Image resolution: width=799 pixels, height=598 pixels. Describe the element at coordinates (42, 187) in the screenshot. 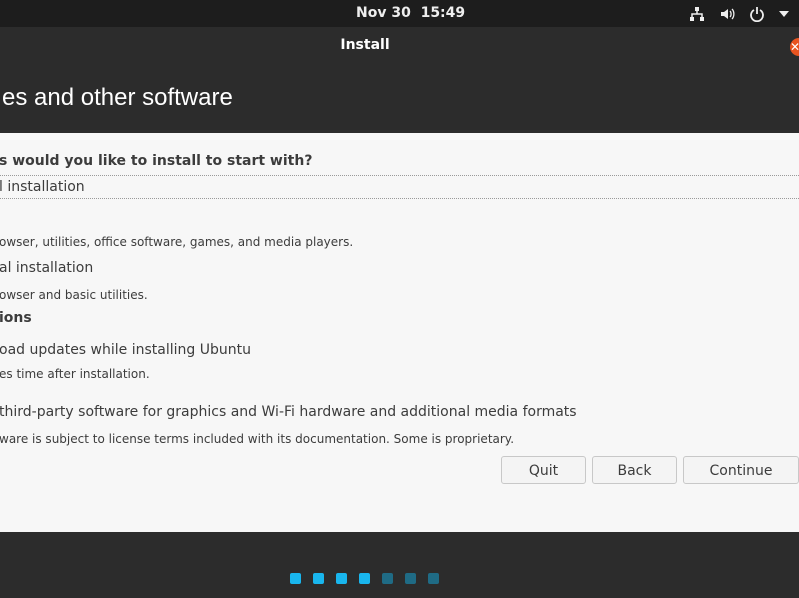

I see `option-normal-installation: l installation` at that location.